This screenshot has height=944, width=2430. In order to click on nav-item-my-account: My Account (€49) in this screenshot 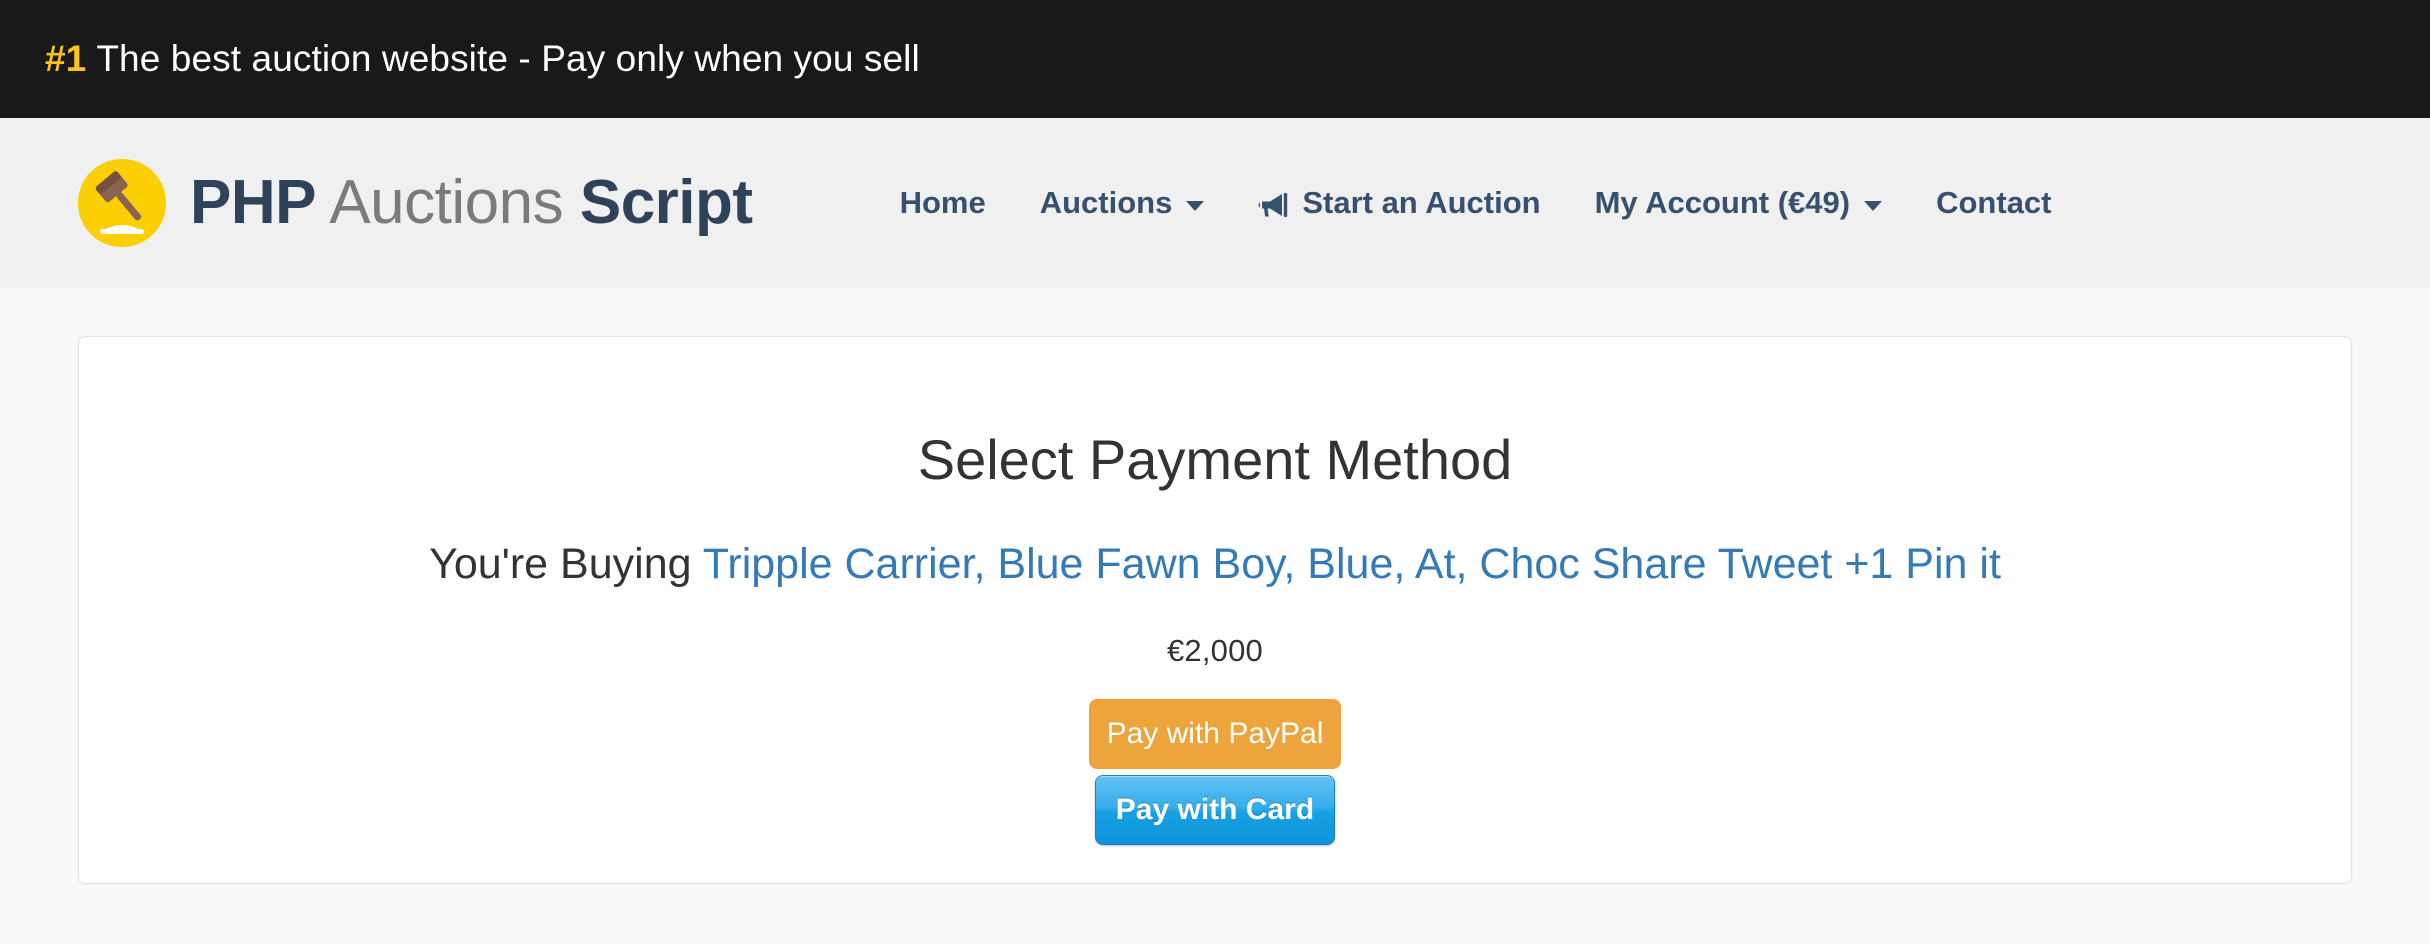, I will do `click(1739, 203)`.